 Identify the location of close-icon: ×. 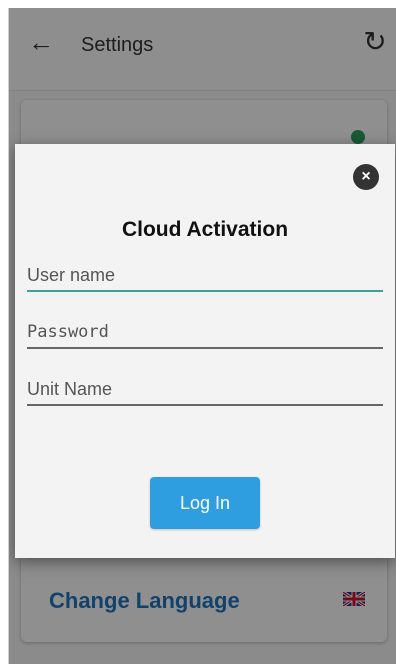
(366, 177).